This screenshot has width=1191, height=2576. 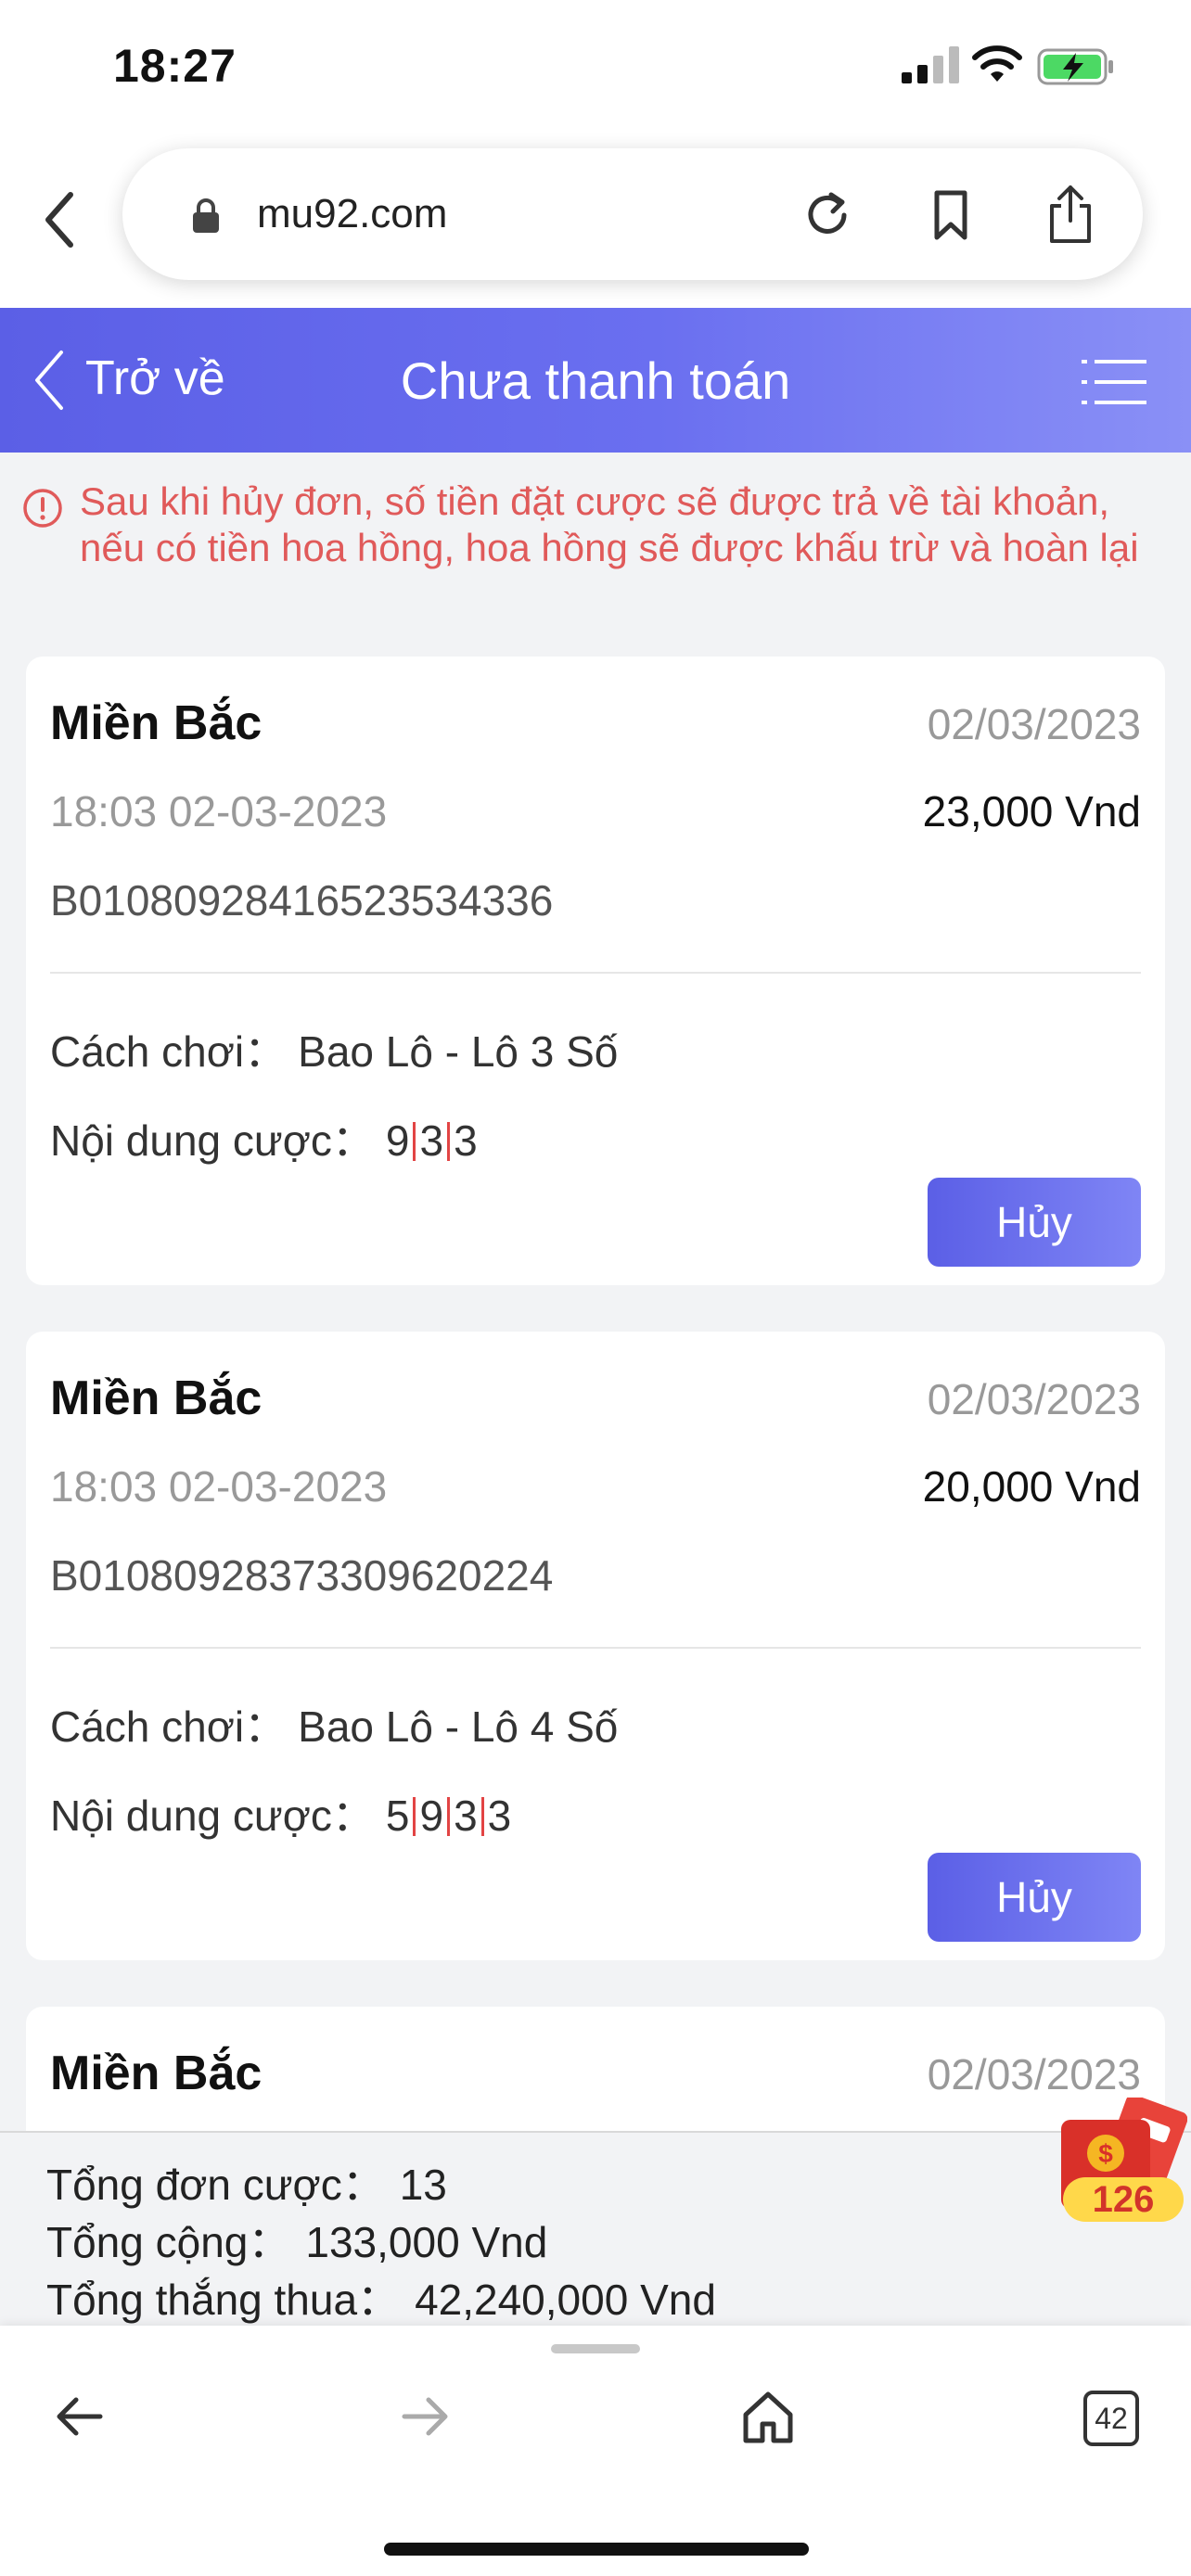 I want to click on total-amount-row: Tổng cộng： 133,000 Vnd, so click(x=296, y=2239).